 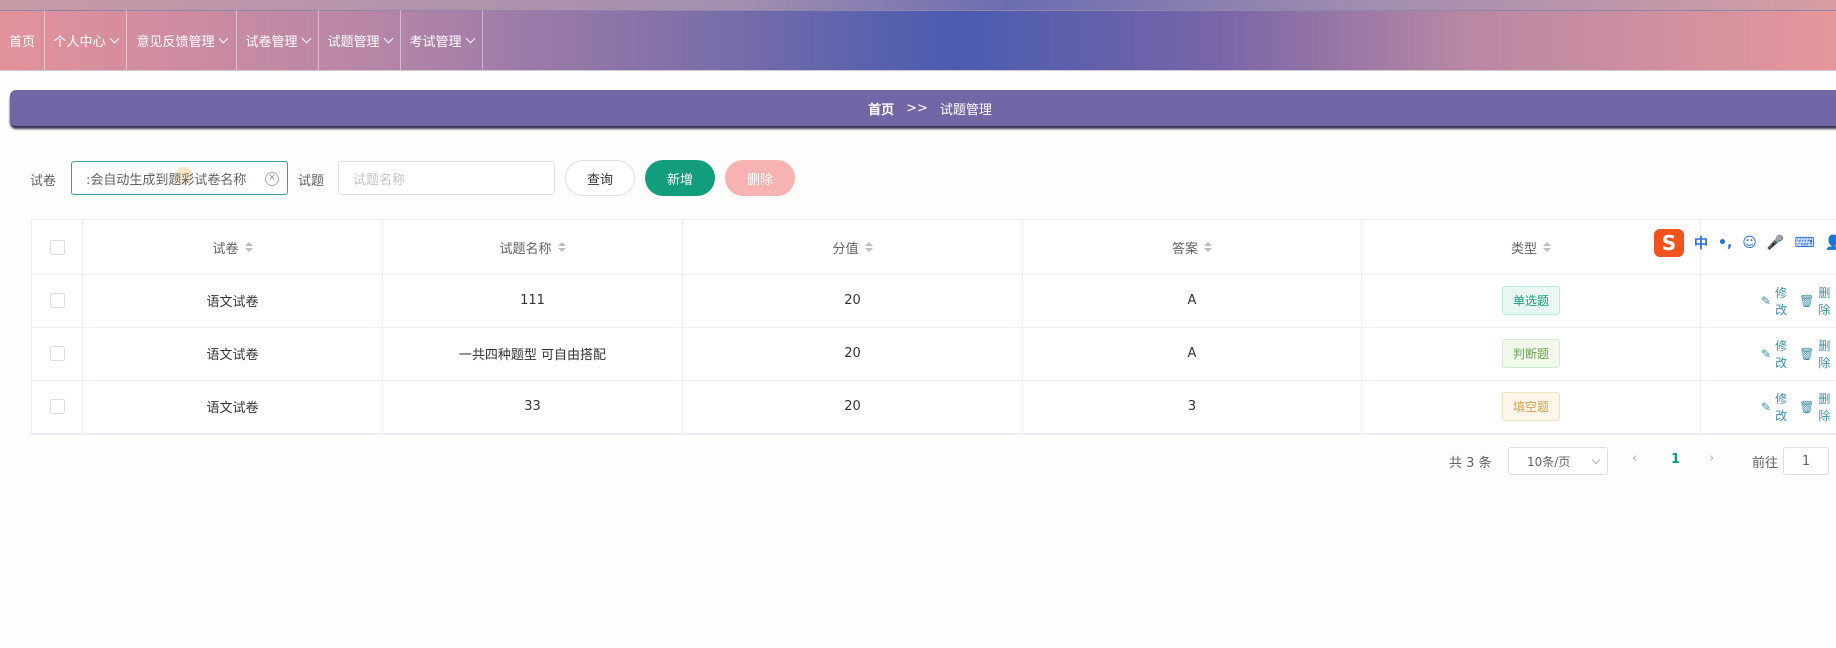 What do you see at coordinates (1675, 459) in the screenshot?
I see `page-number-current: 1` at bounding box center [1675, 459].